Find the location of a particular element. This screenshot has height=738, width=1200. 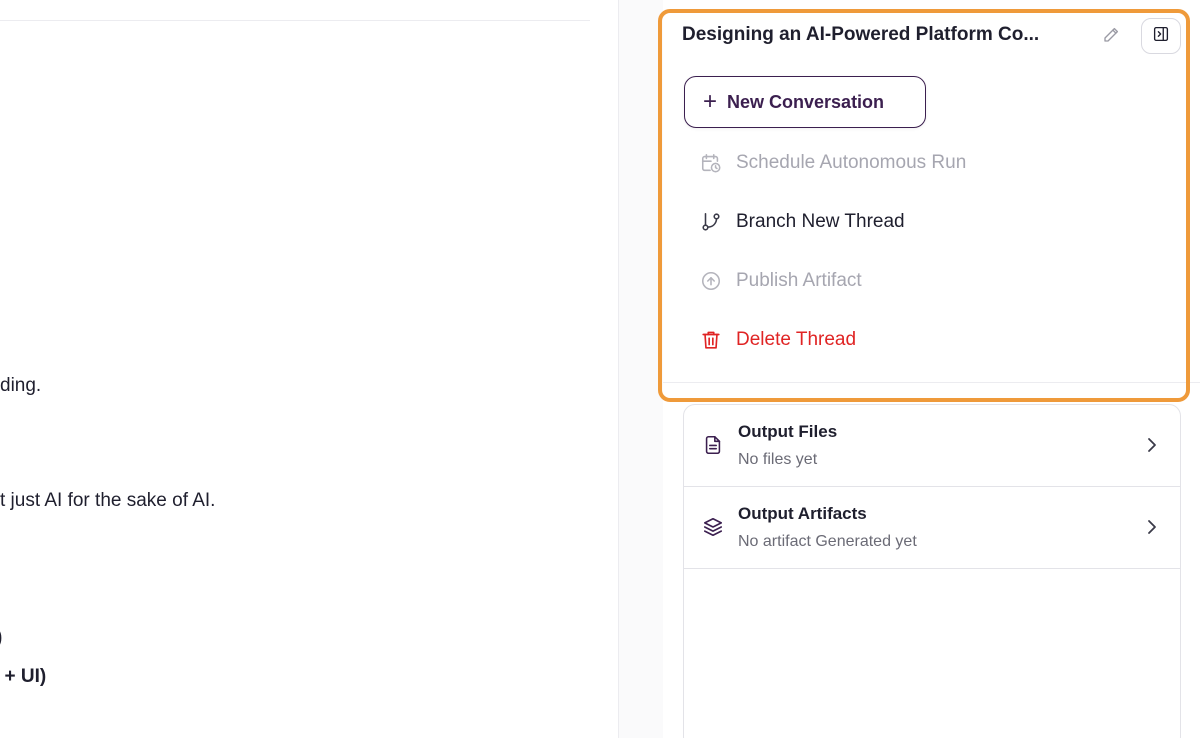

file-document-icon is located at coordinates (713, 445).